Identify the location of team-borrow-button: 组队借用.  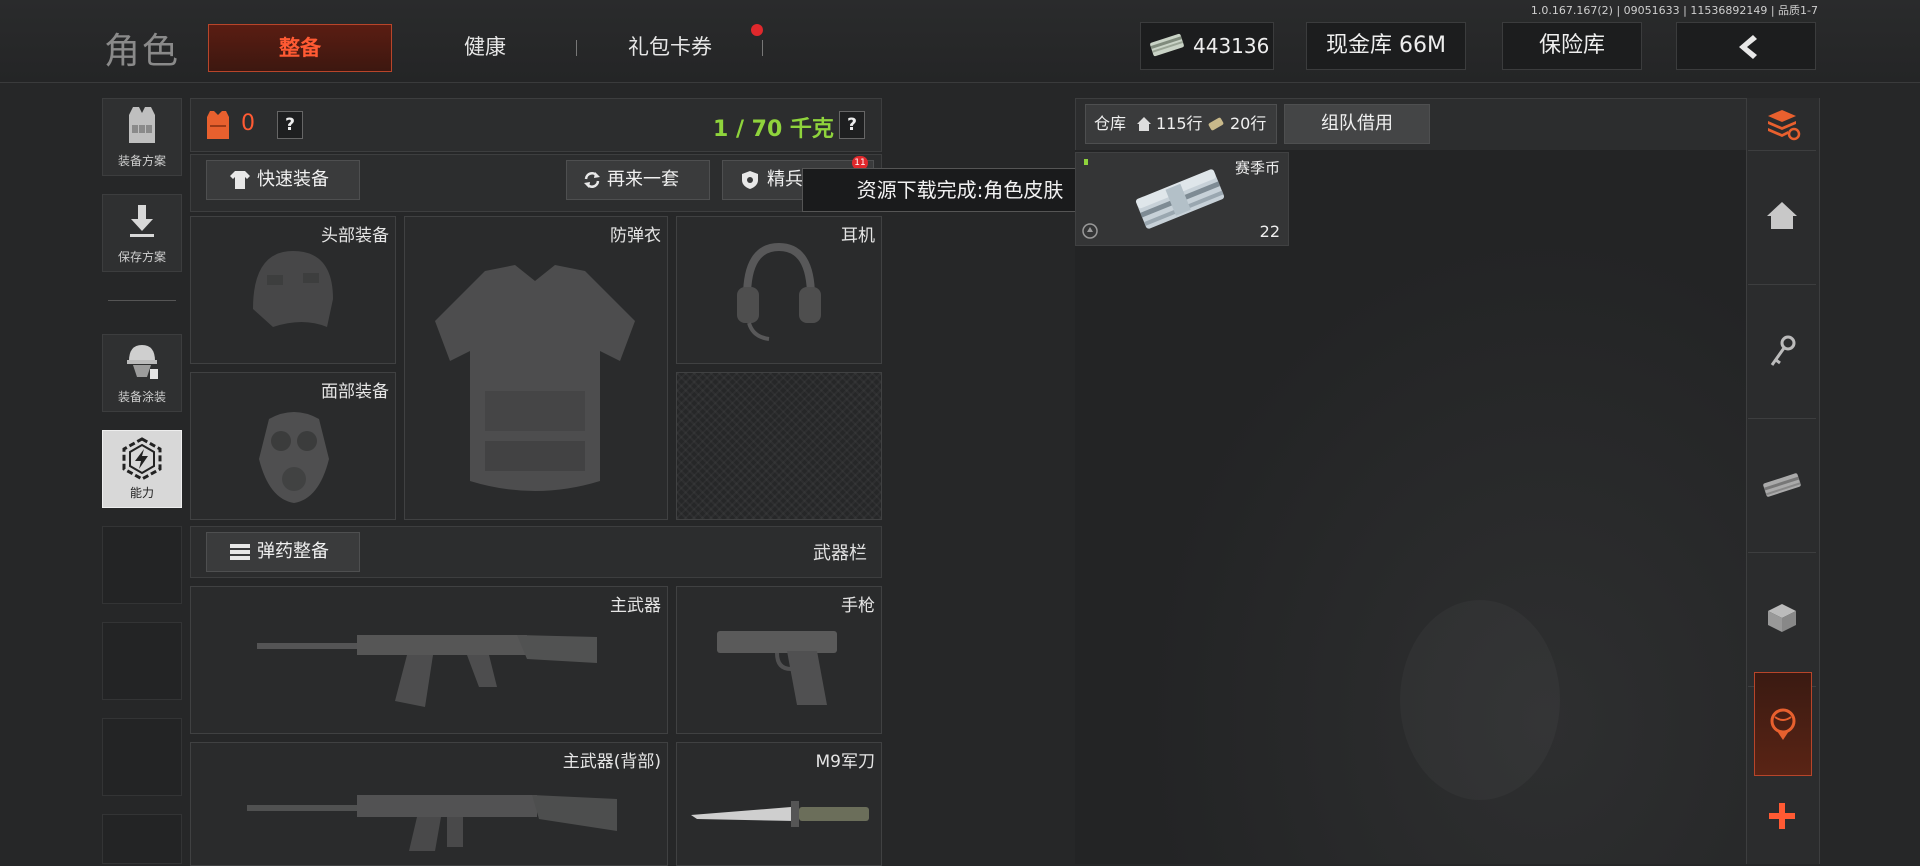
(1357, 124).